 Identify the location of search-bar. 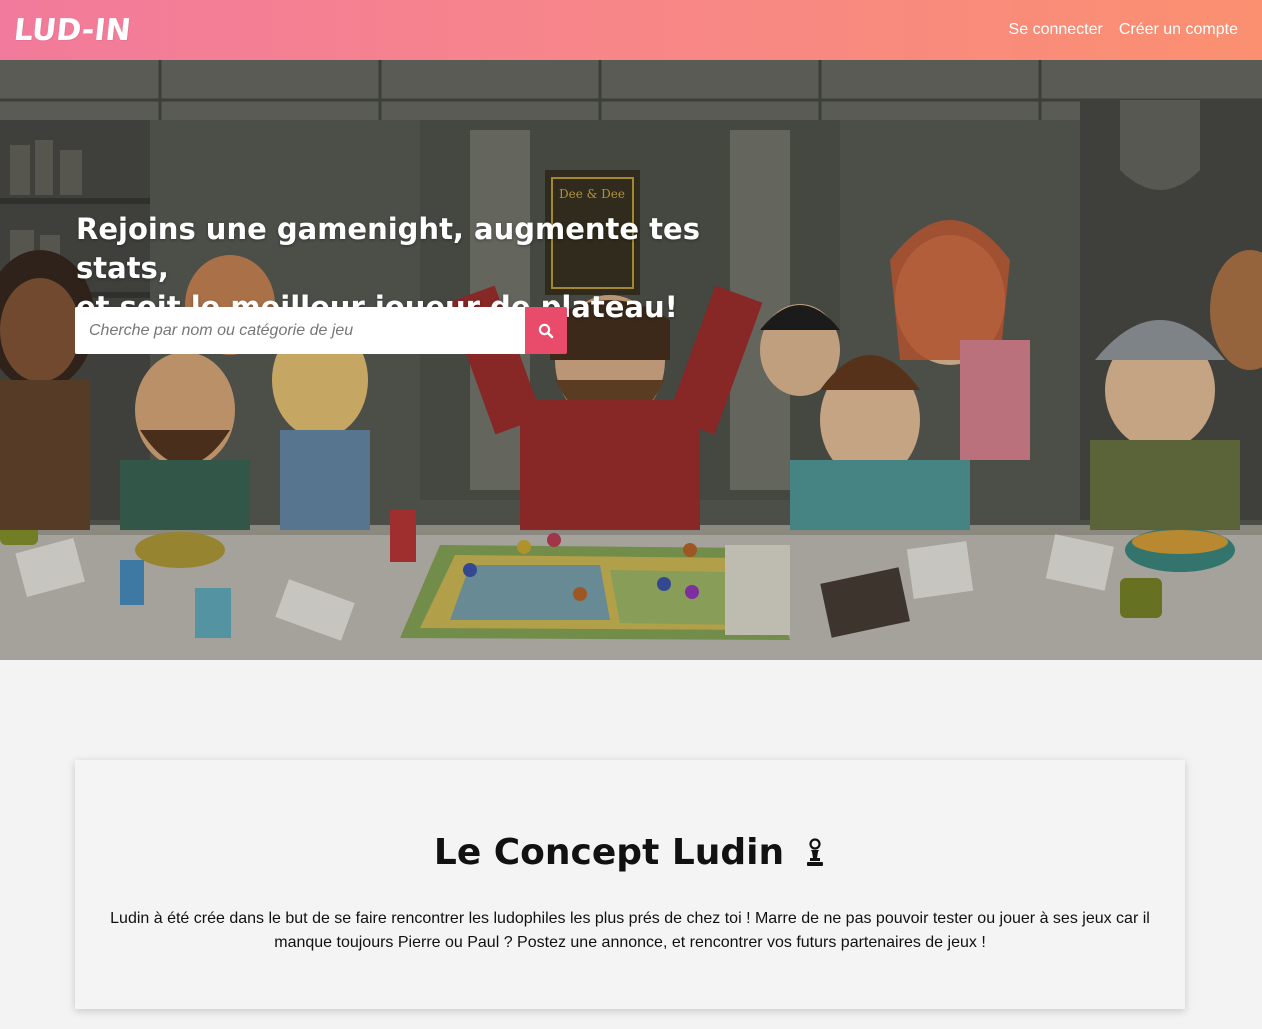
(321, 330).